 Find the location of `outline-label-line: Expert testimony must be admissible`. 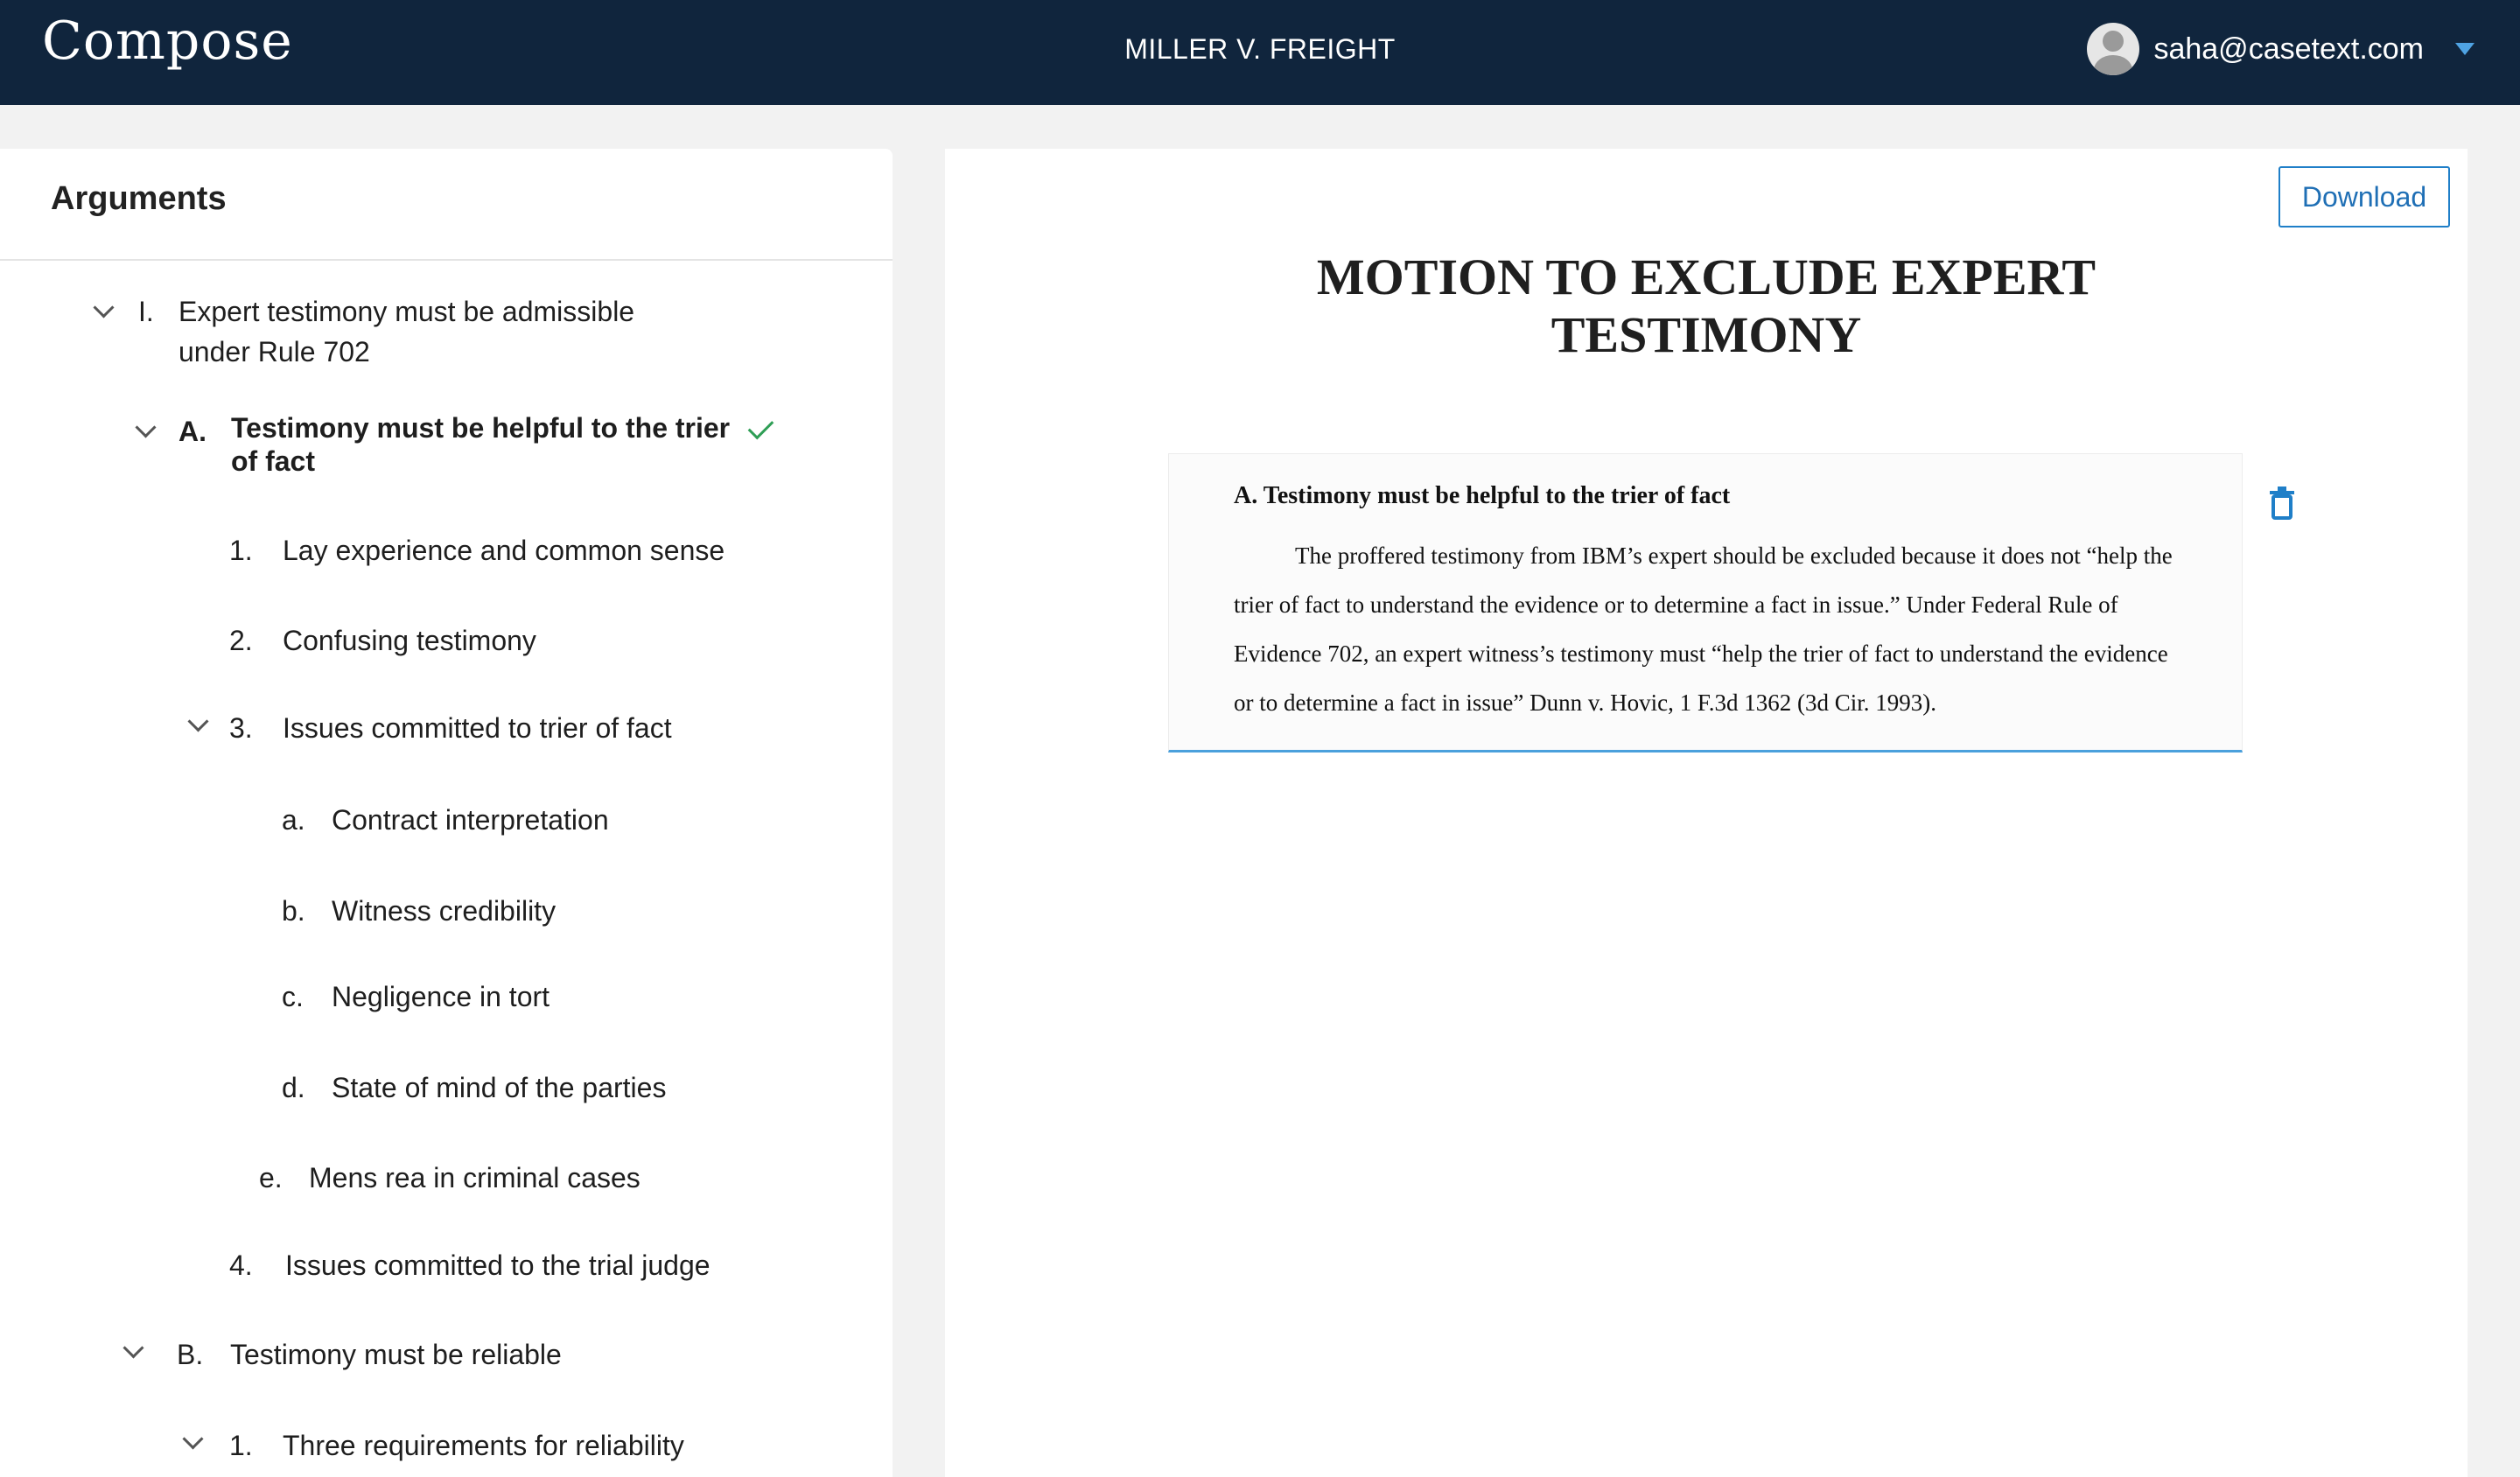

outline-label-line: Expert testimony must be admissible is located at coordinates (406, 311).